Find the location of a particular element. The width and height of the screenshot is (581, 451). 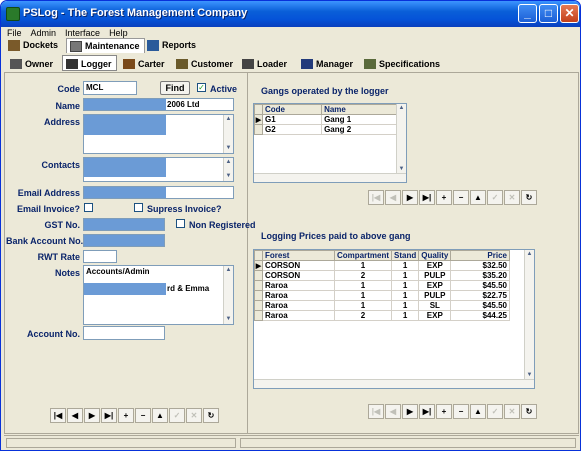

scroll-down-icon: ▼ is located at coordinates (228, 176).